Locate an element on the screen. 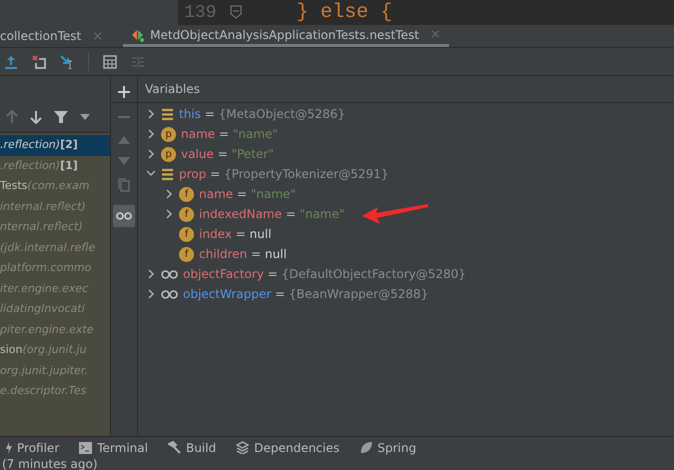 Image resolution: width=674 pixels, height=470 pixels. variable-entry: children = null is located at coordinates (243, 254).